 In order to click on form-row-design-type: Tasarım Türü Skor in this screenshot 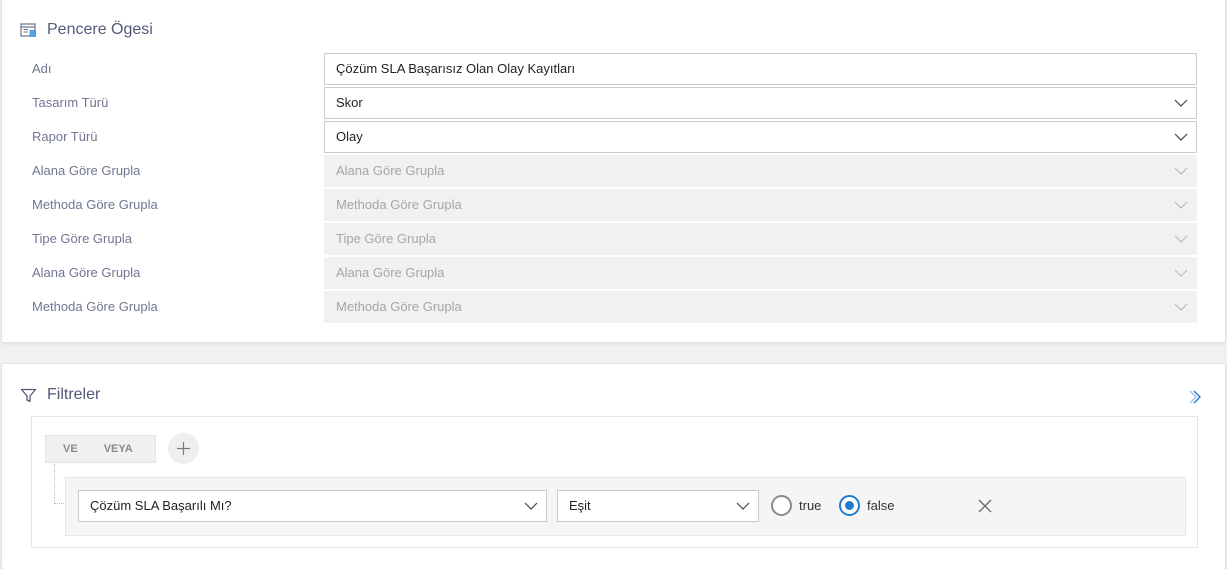, I will do `click(614, 103)`.